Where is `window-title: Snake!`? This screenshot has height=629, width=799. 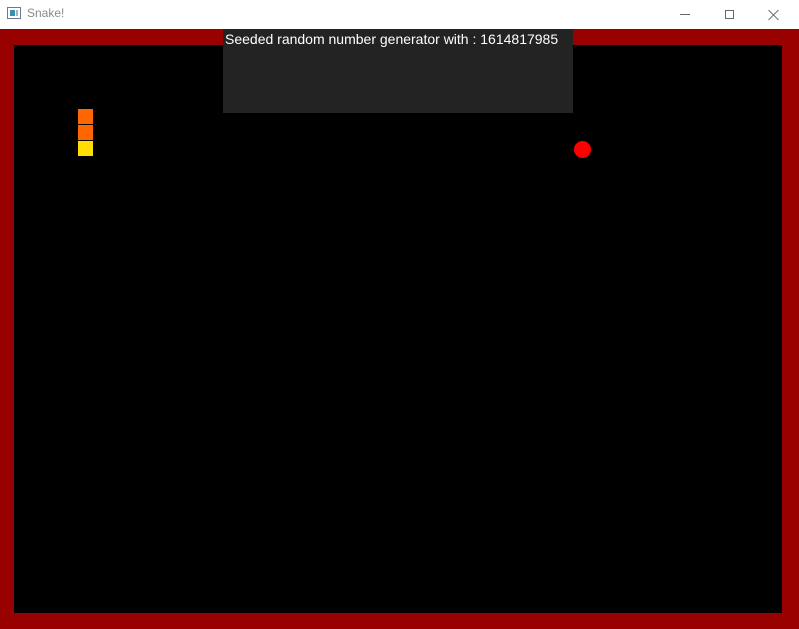 window-title: Snake! is located at coordinates (46, 13).